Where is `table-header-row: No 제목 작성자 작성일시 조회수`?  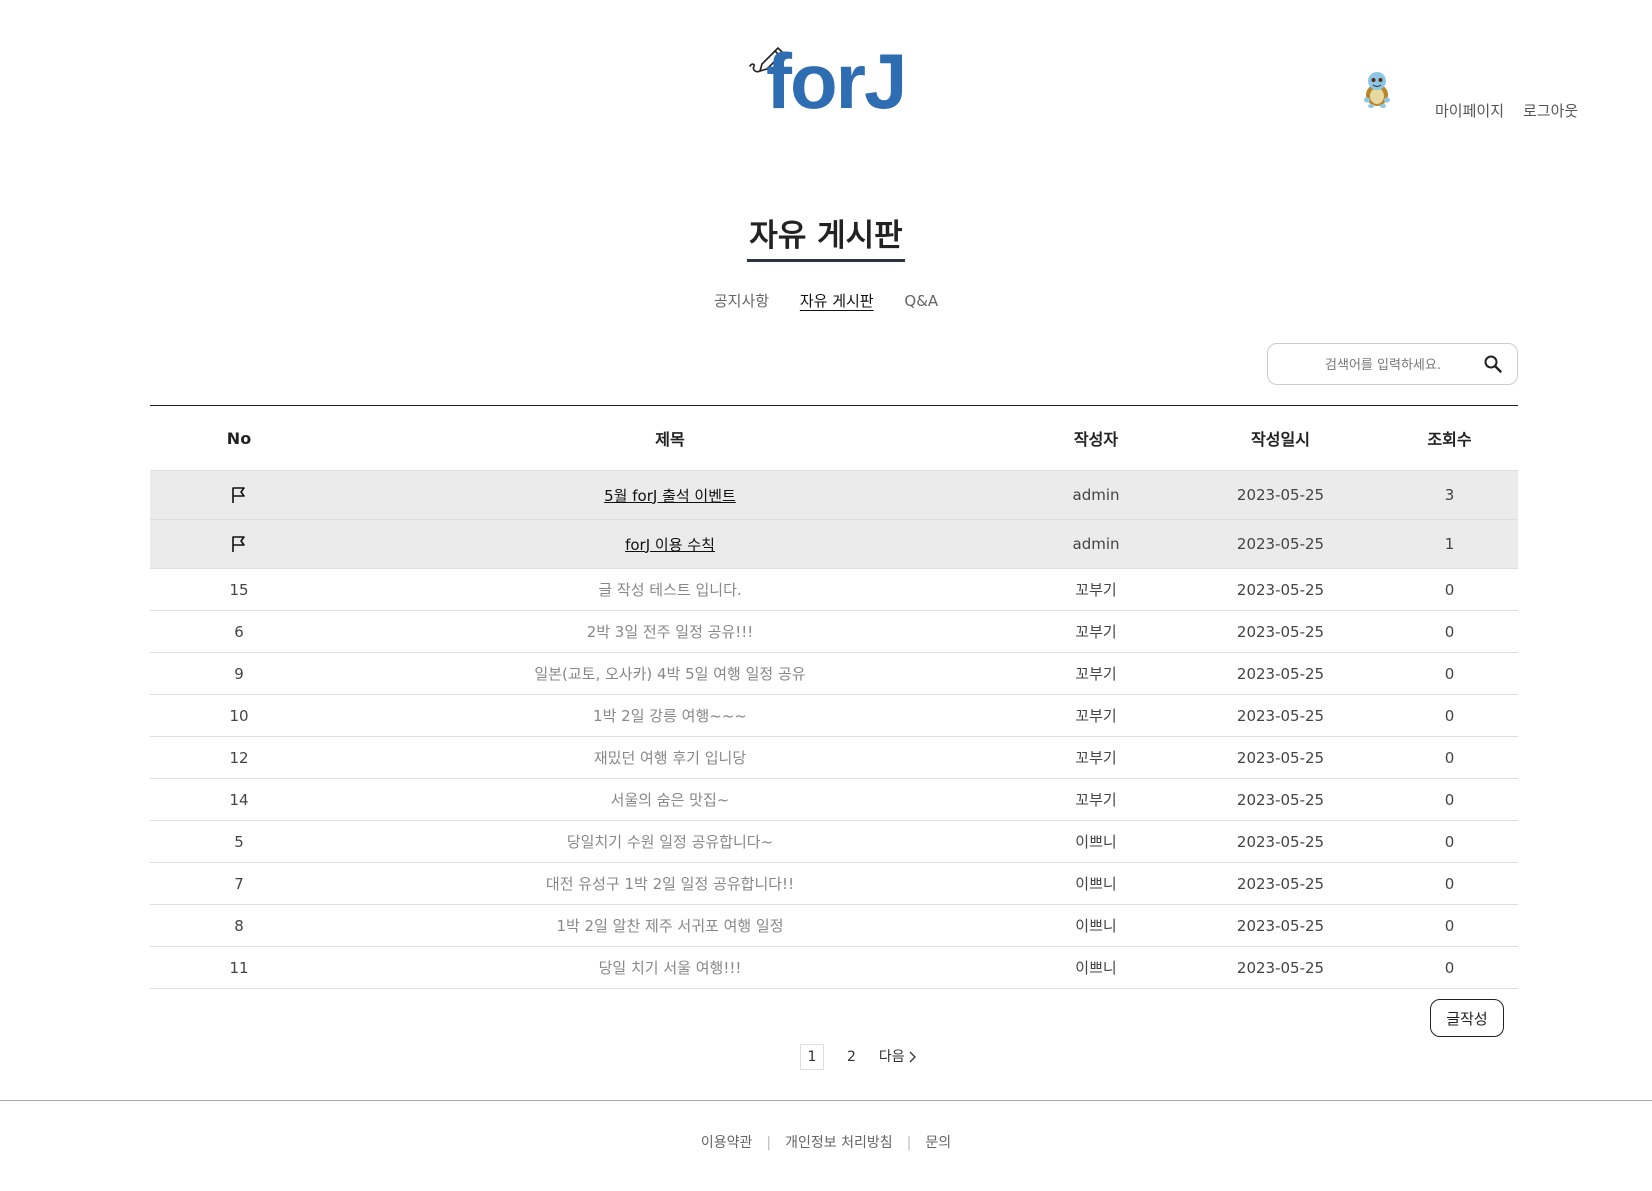
table-header-row: No 제목 작성자 작성일시 조회수 is located at coordinates (834, 438).